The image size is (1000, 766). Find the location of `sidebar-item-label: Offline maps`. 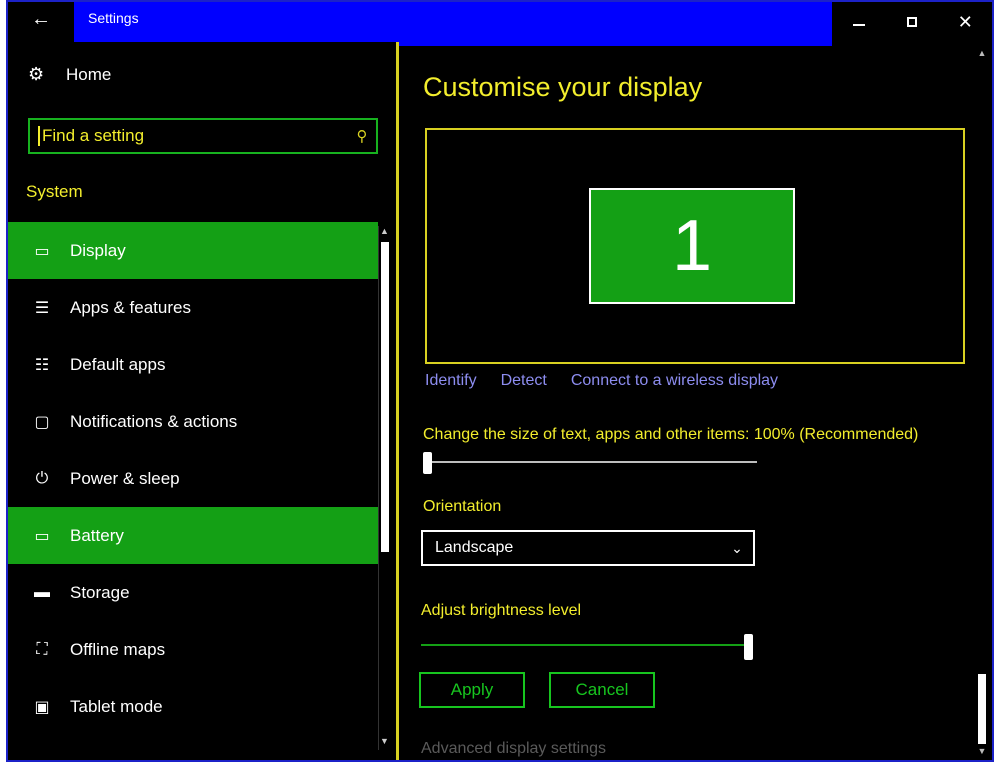

sidebar-item-label: Offline maps is located at coordinates (118, 649).